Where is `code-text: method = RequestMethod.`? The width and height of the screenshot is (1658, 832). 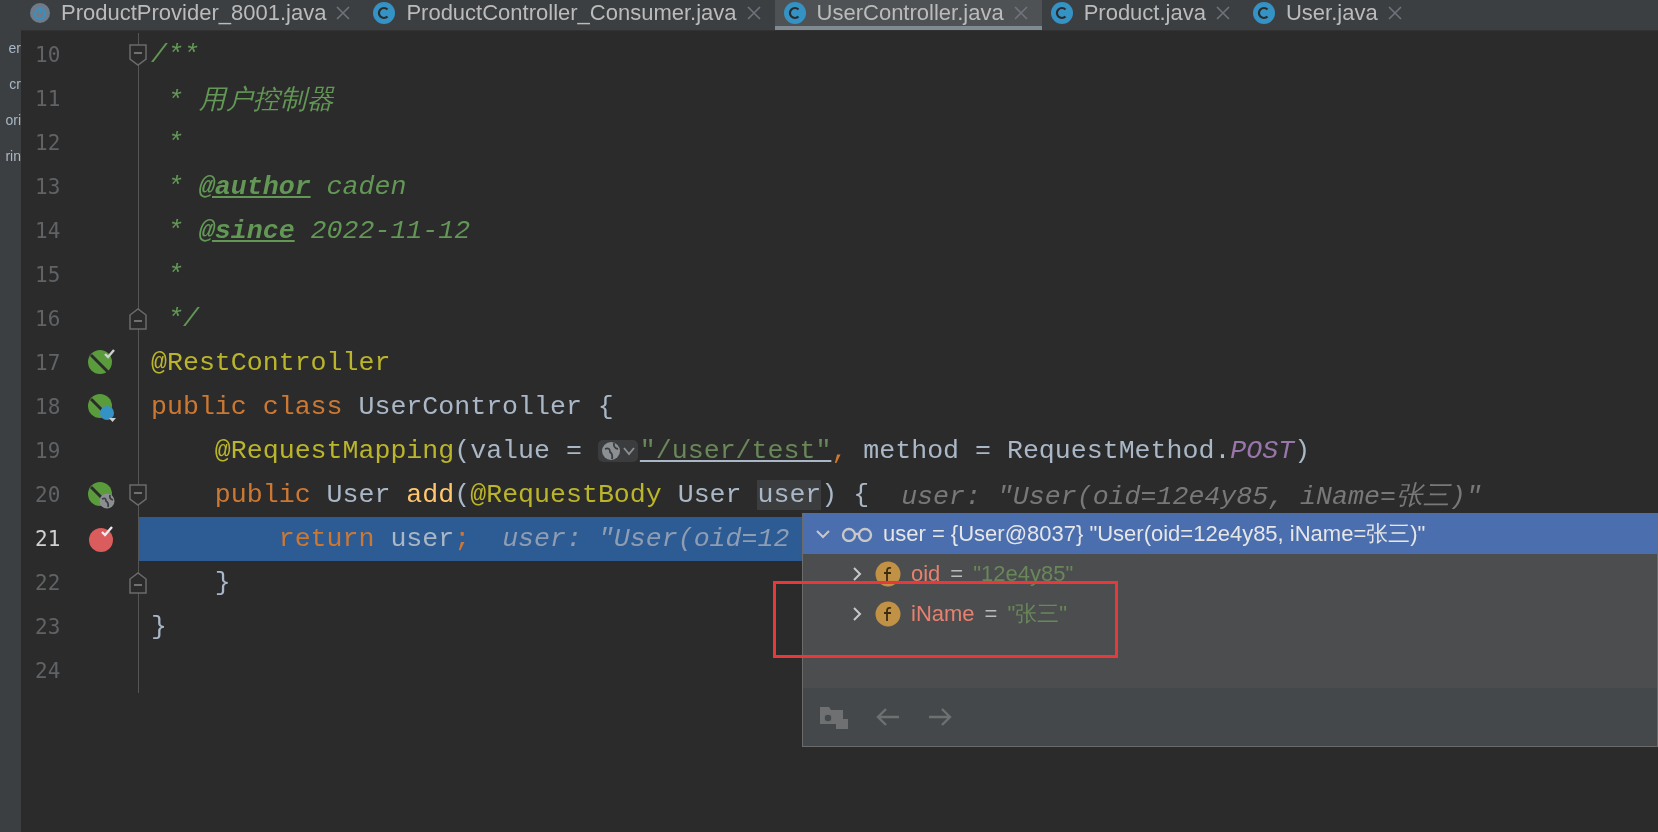 code-text: method = RequestMethod. is located at coordinates (1047, 451).